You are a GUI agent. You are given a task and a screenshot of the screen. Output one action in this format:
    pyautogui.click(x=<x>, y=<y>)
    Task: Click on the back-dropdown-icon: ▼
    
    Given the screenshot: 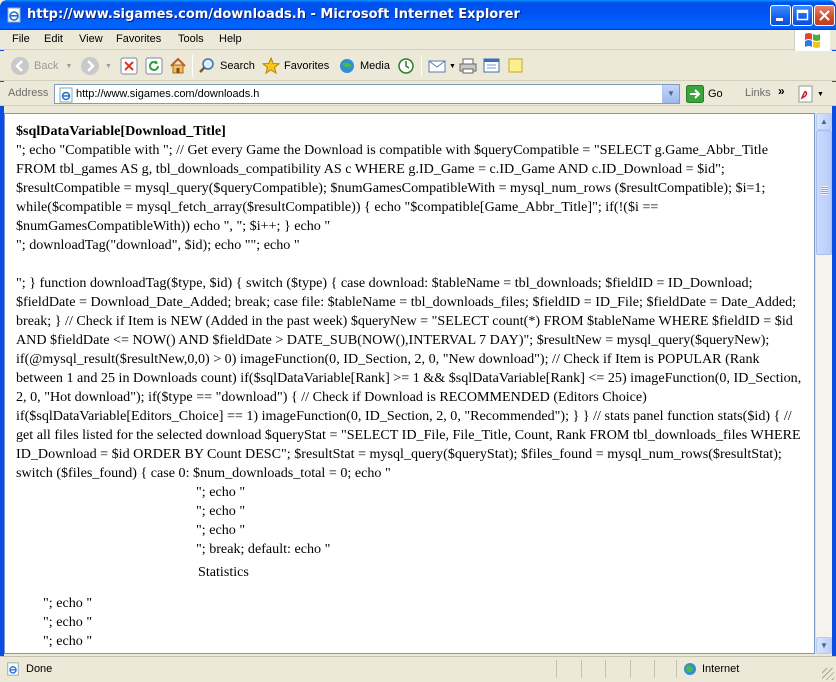 What is the action you would take?
    pyautogui.click(x=68, y=66)
    